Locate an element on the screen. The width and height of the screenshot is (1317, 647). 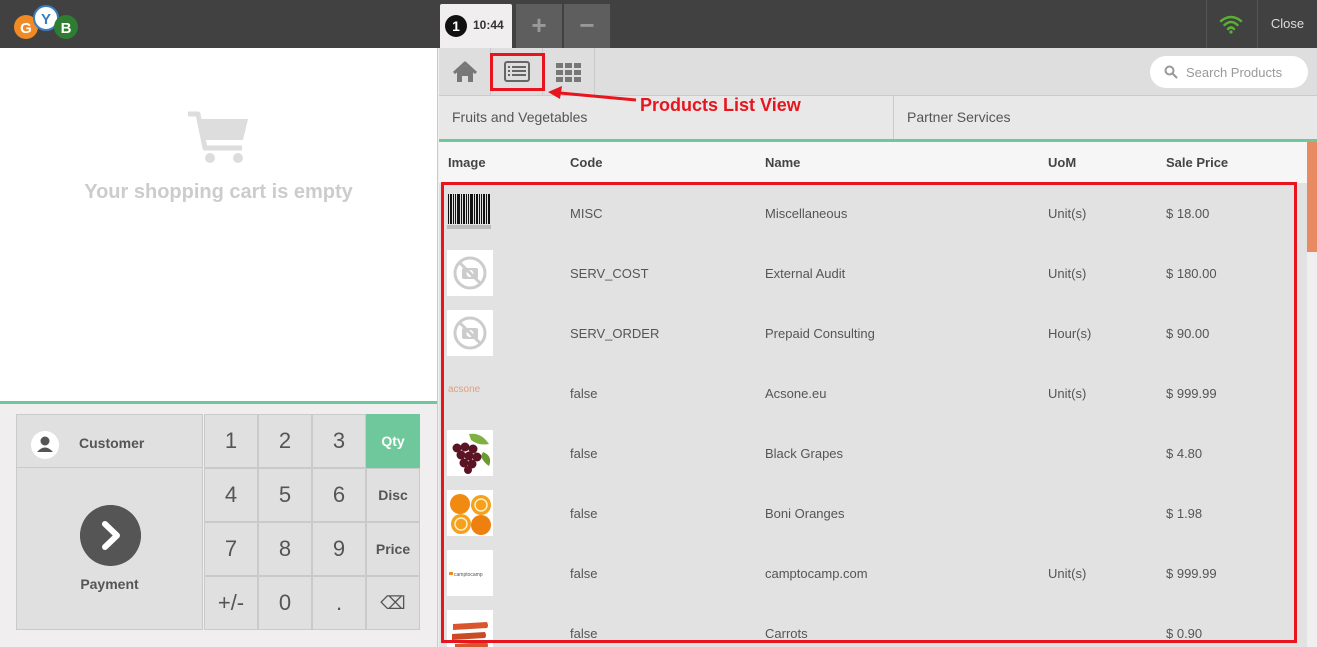
logo-letter-y: Y is located at coordinates (46, 19).